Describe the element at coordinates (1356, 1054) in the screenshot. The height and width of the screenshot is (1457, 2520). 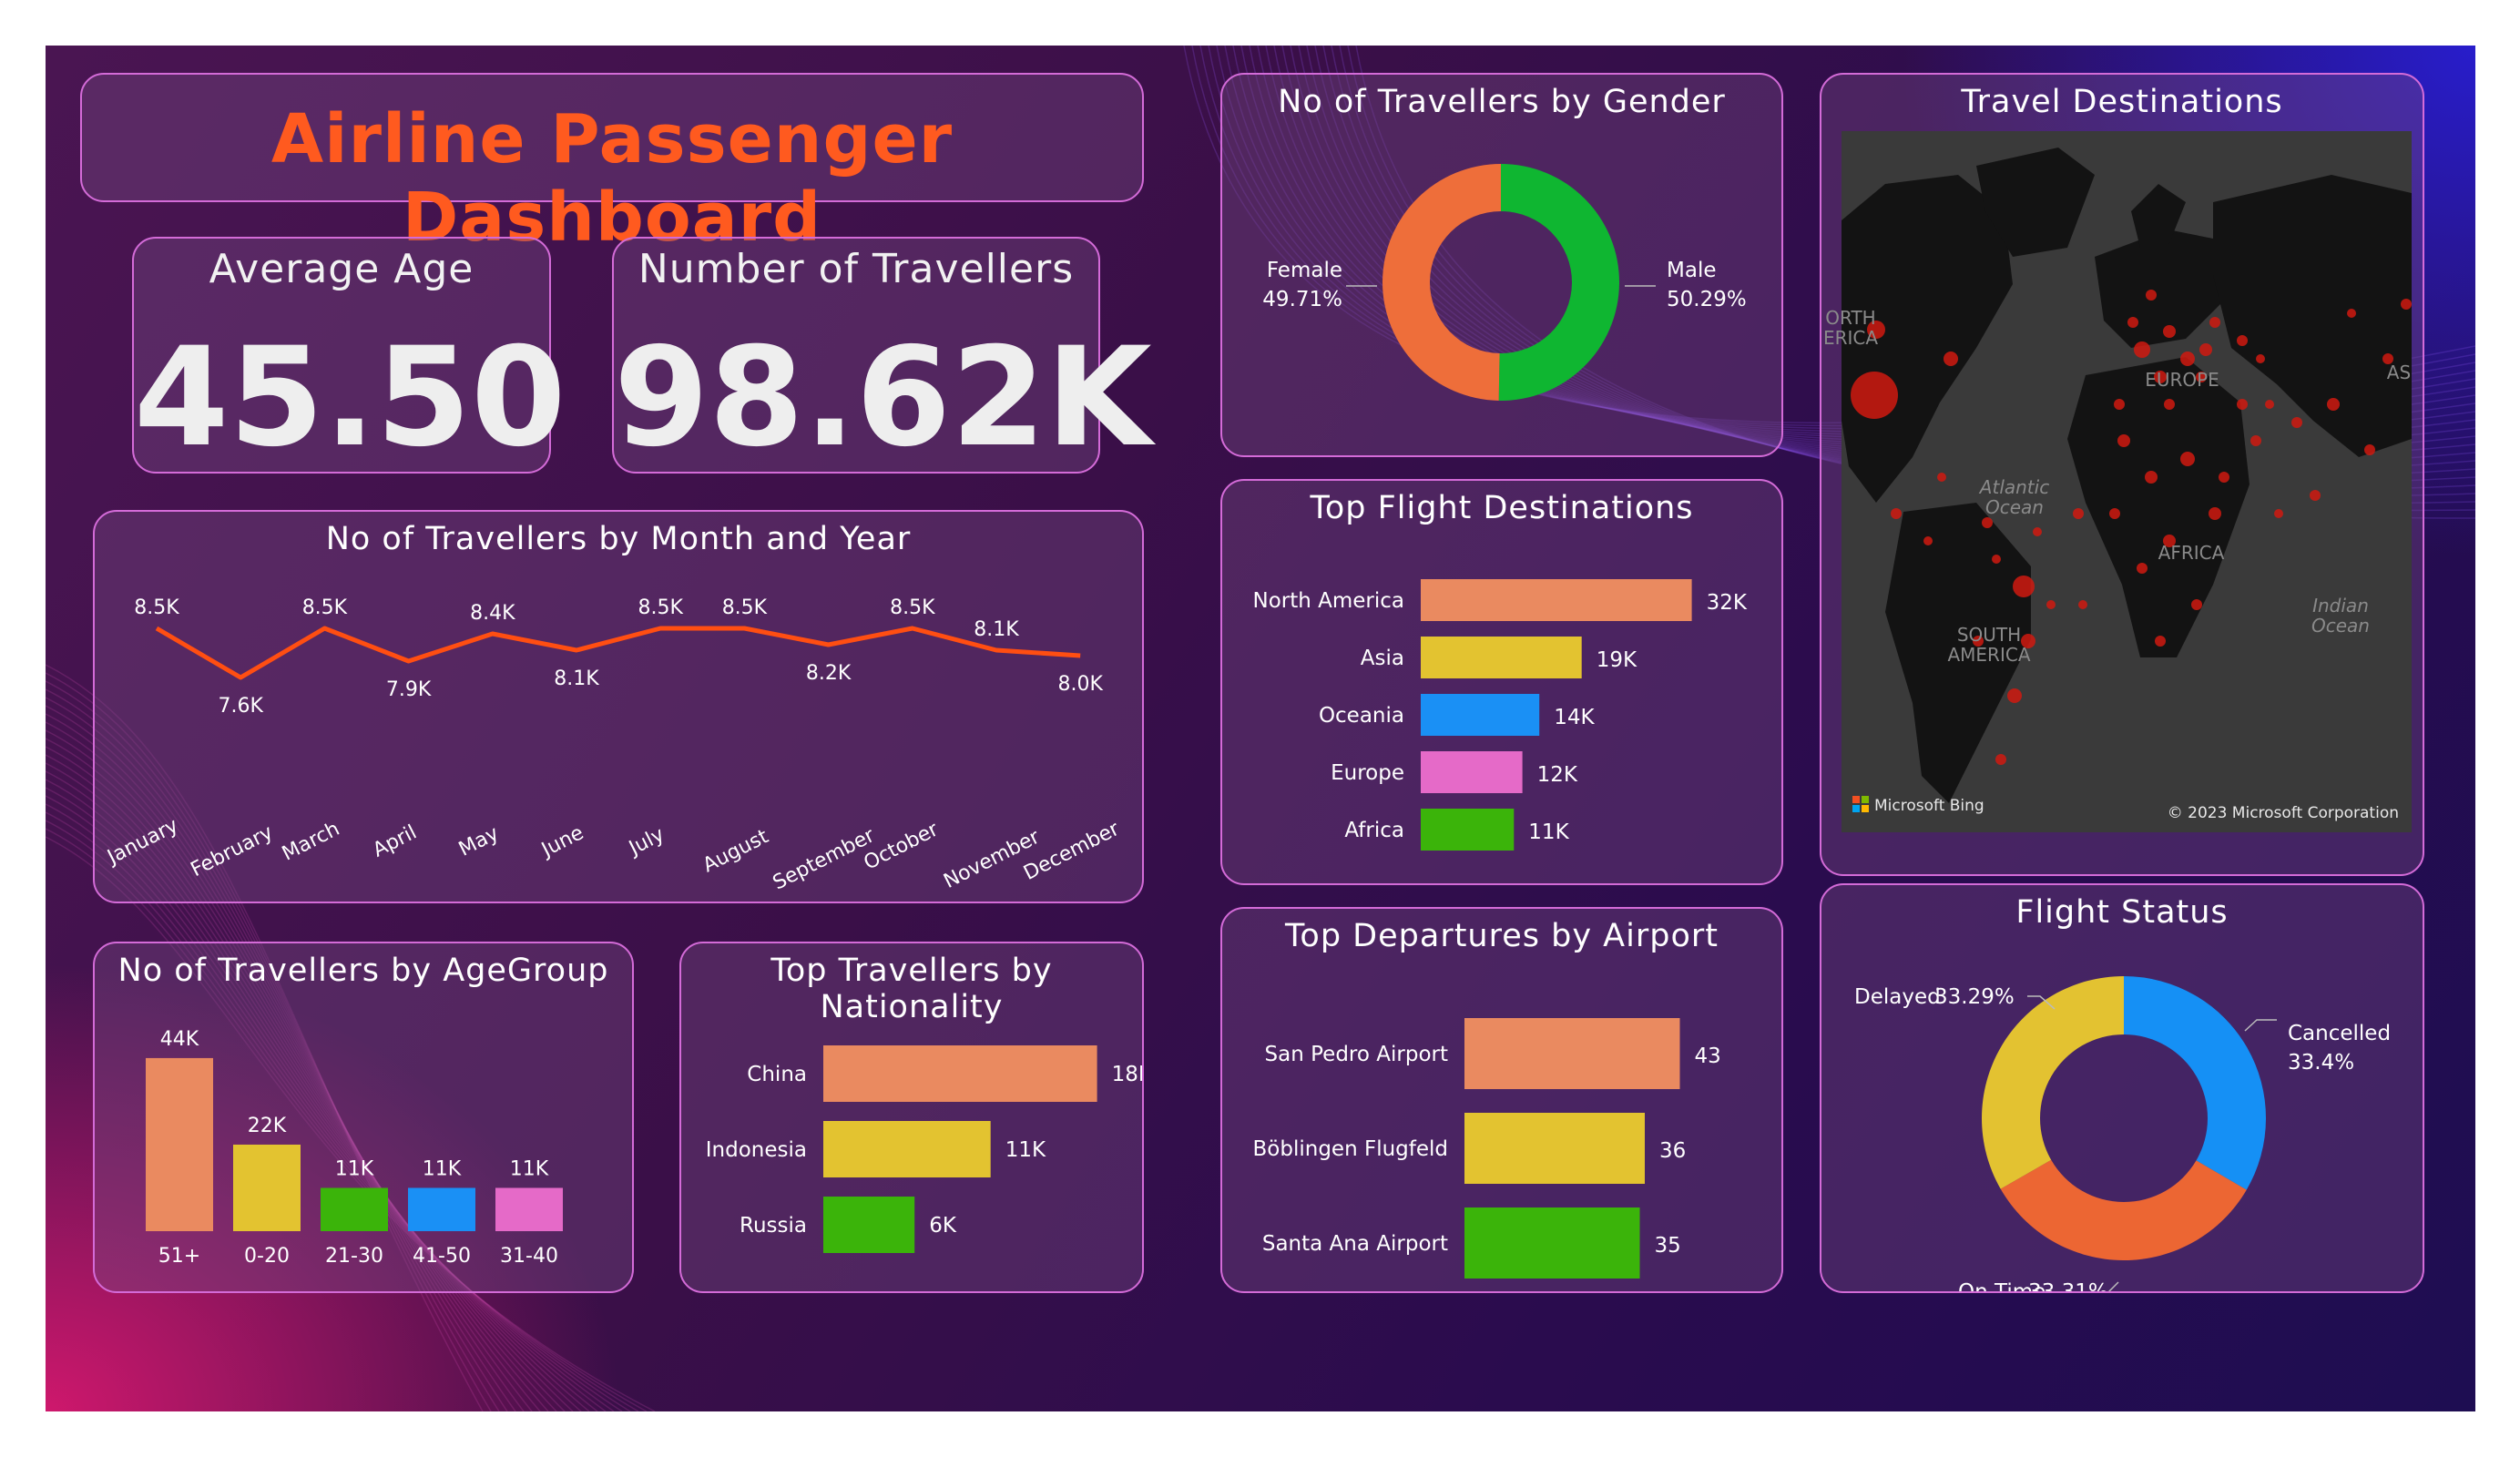
I see `category-label: San Pedro Airport` at that location.